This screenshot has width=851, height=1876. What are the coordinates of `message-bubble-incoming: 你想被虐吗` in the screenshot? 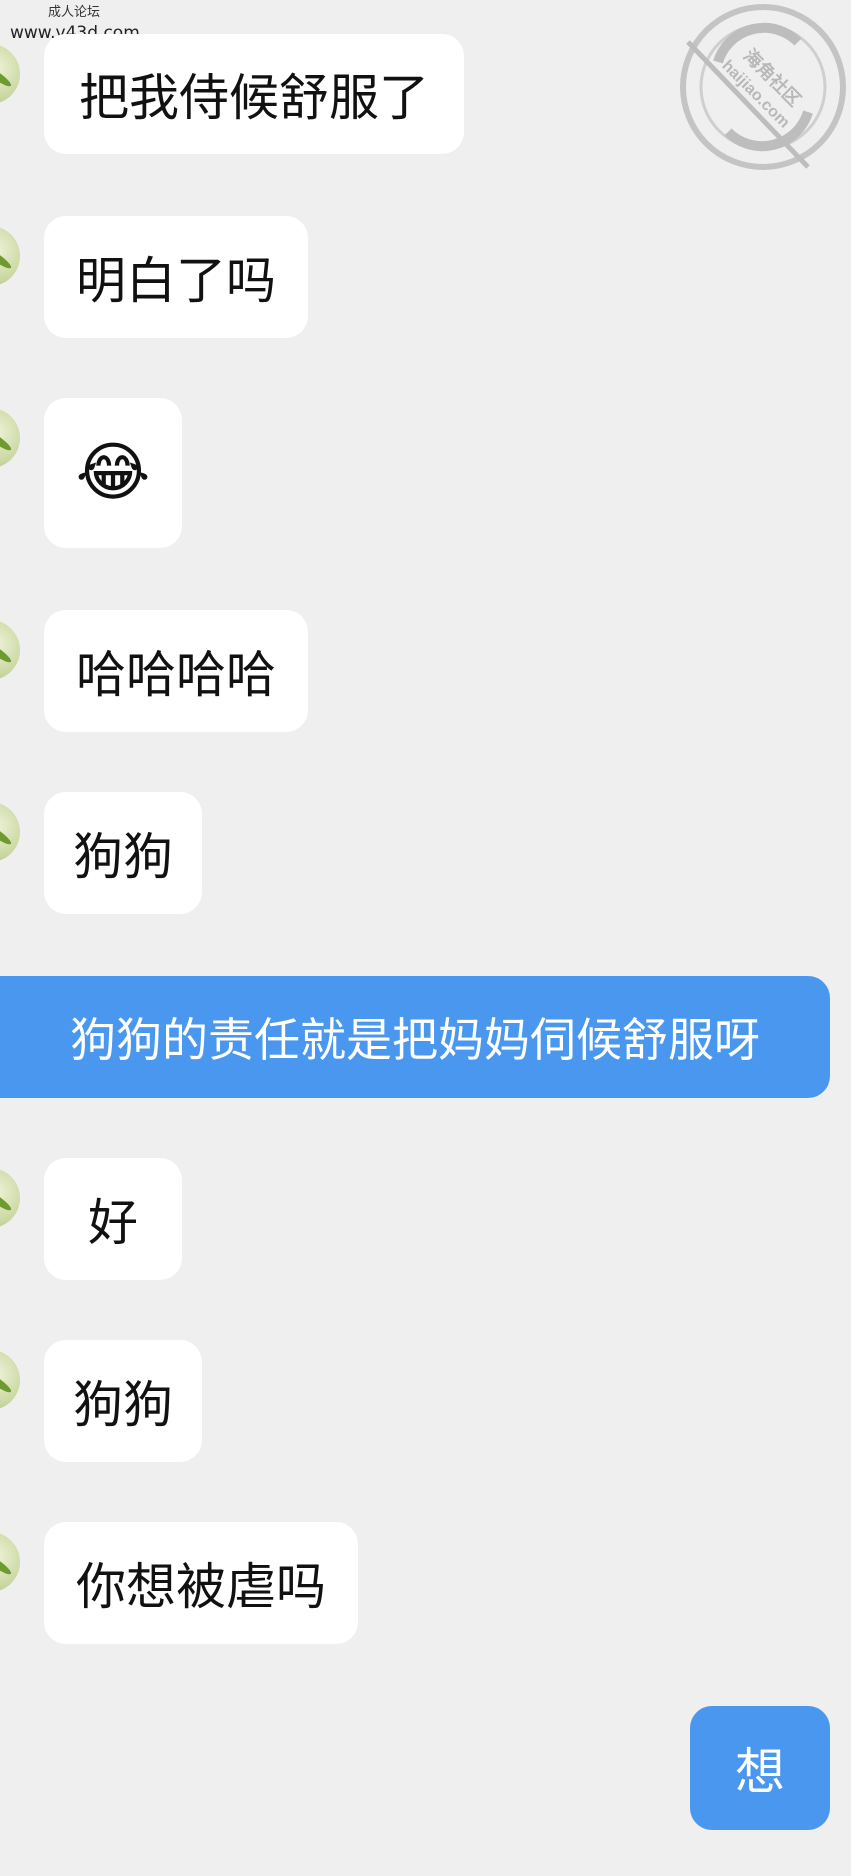 It's located at (201, 1583).